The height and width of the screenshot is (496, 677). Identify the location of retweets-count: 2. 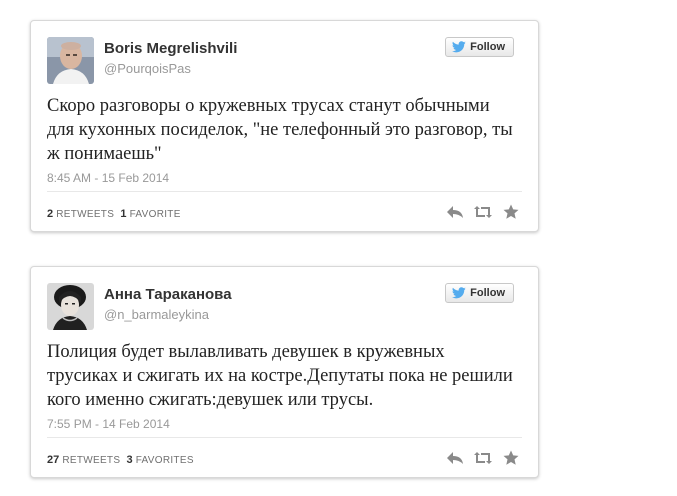
(50, 214).